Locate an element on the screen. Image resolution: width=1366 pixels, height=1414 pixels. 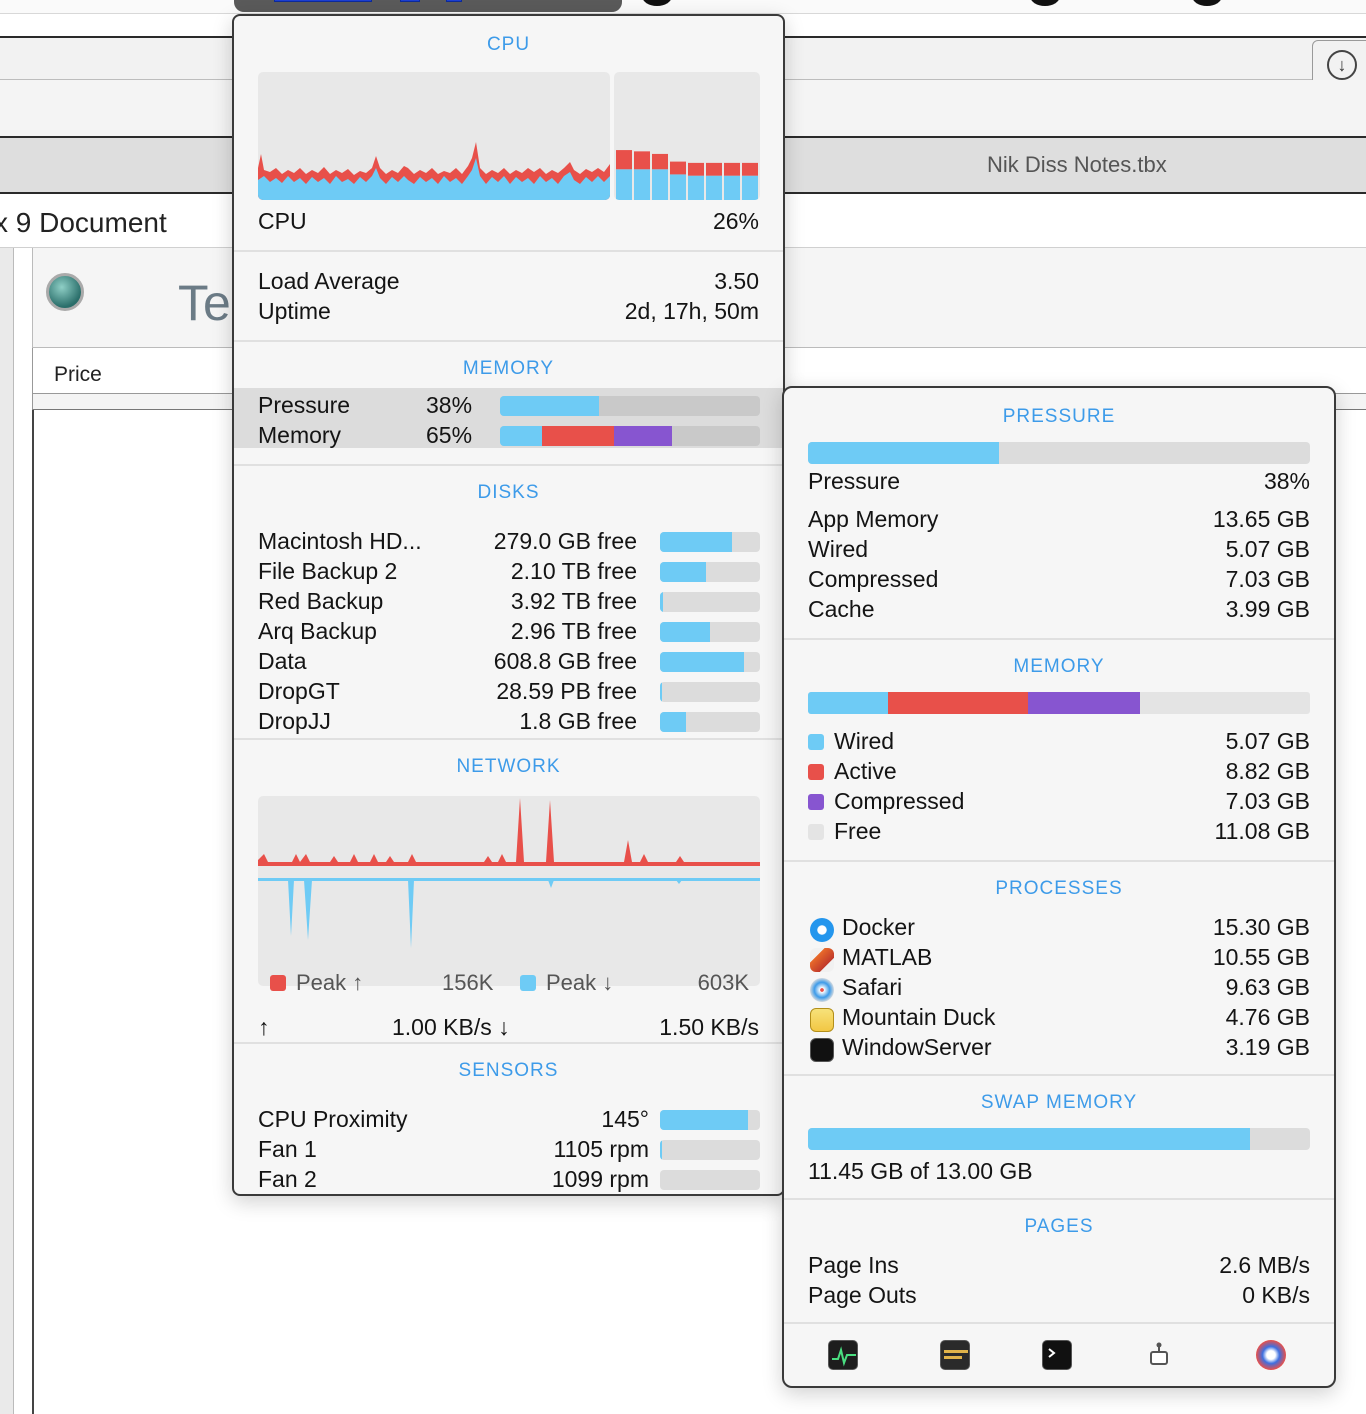
memory-legend-item: Compressed is located at coordinates (886, 801).